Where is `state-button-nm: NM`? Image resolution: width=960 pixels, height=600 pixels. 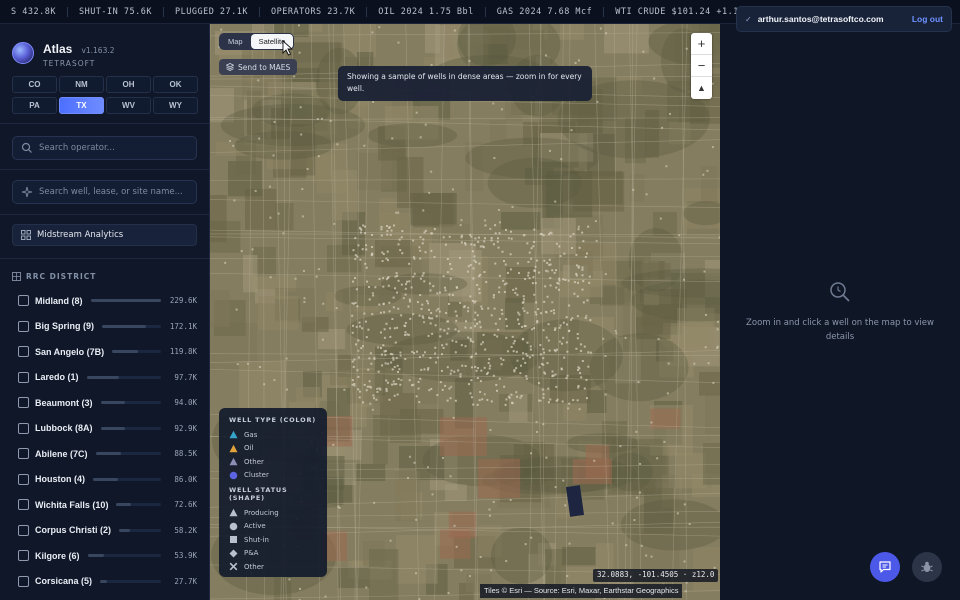 state-button-nm: NM is located at coordinates (81, 84).